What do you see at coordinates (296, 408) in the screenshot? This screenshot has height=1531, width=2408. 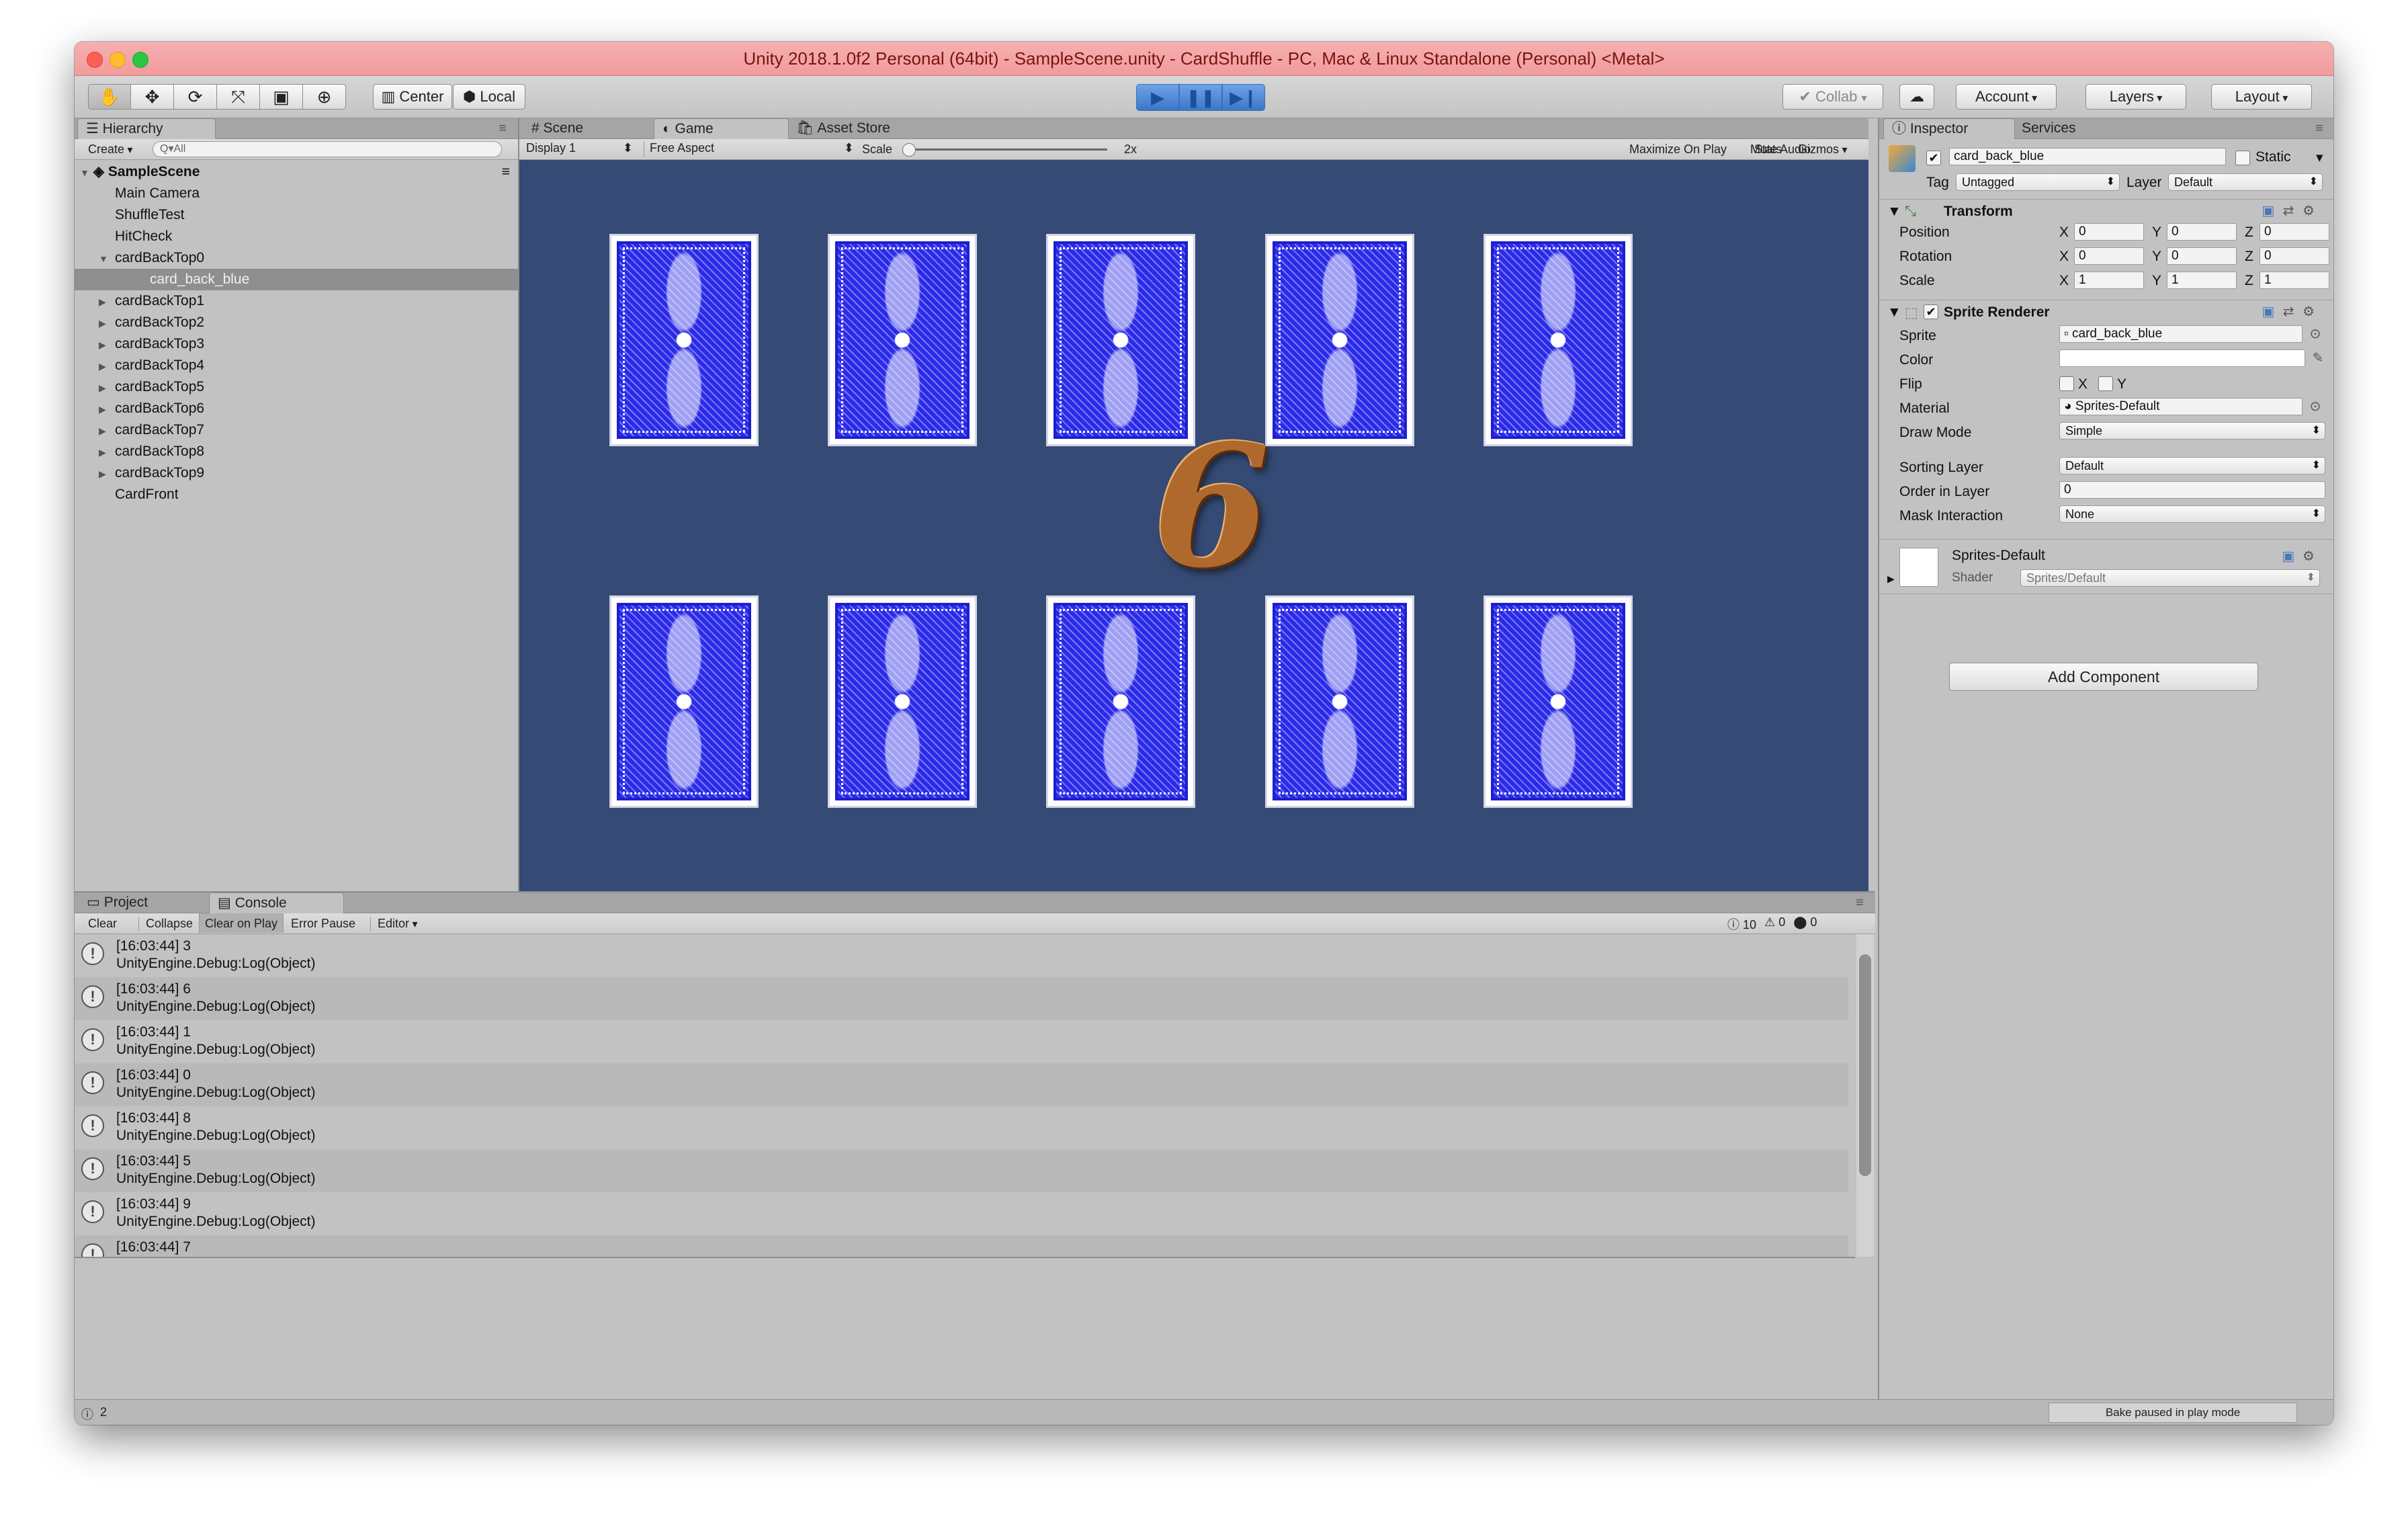 I see `hierarchy-item: ▶ cardBackTop6` at bounding box center [296, 408].